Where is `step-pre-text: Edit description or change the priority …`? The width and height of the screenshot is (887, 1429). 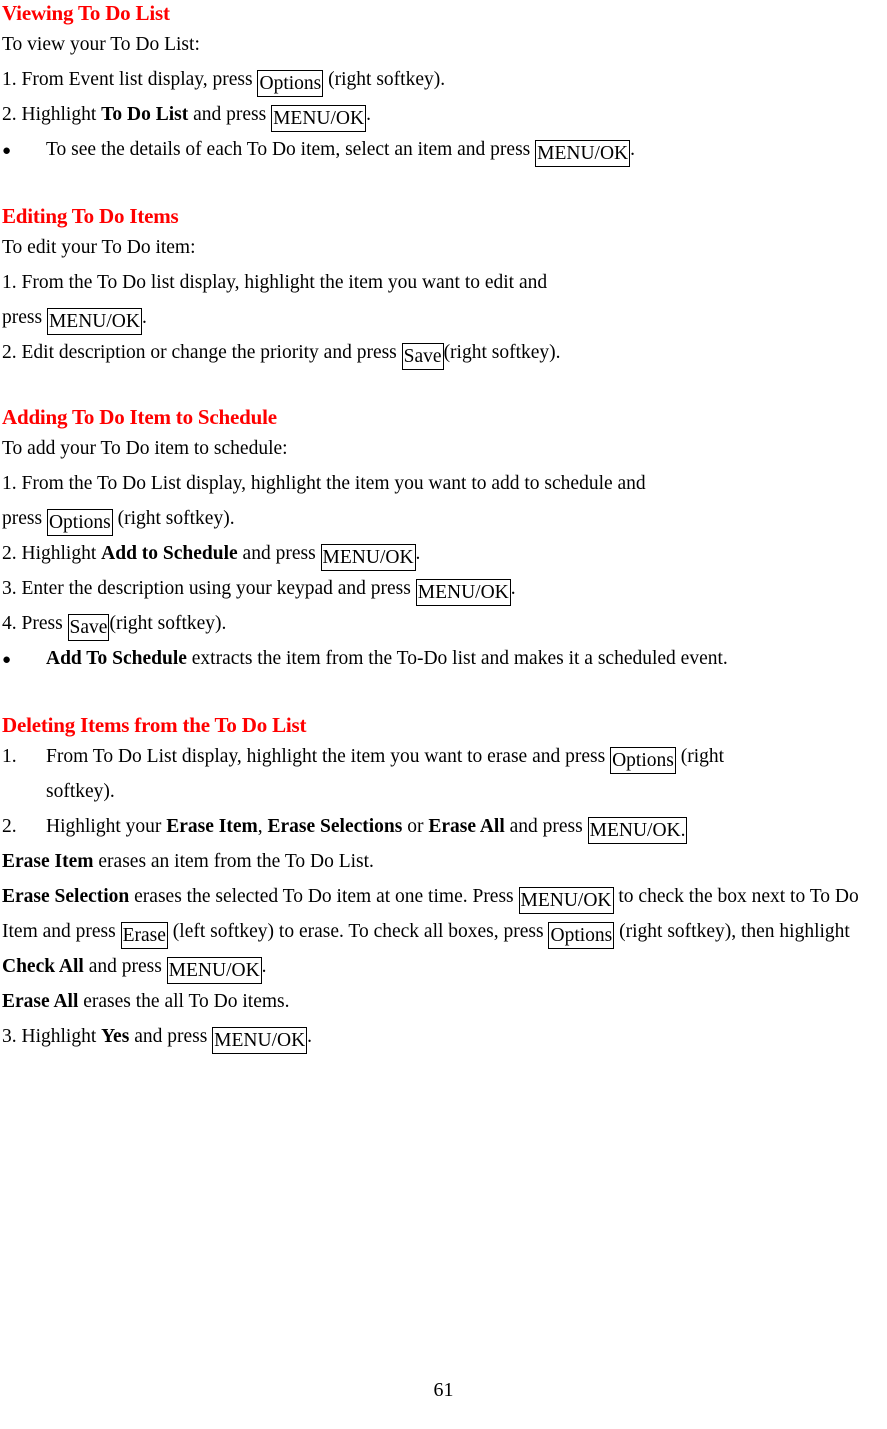 step-pre-text: Edit description or change the priority … is located at coordinates (211, 352).